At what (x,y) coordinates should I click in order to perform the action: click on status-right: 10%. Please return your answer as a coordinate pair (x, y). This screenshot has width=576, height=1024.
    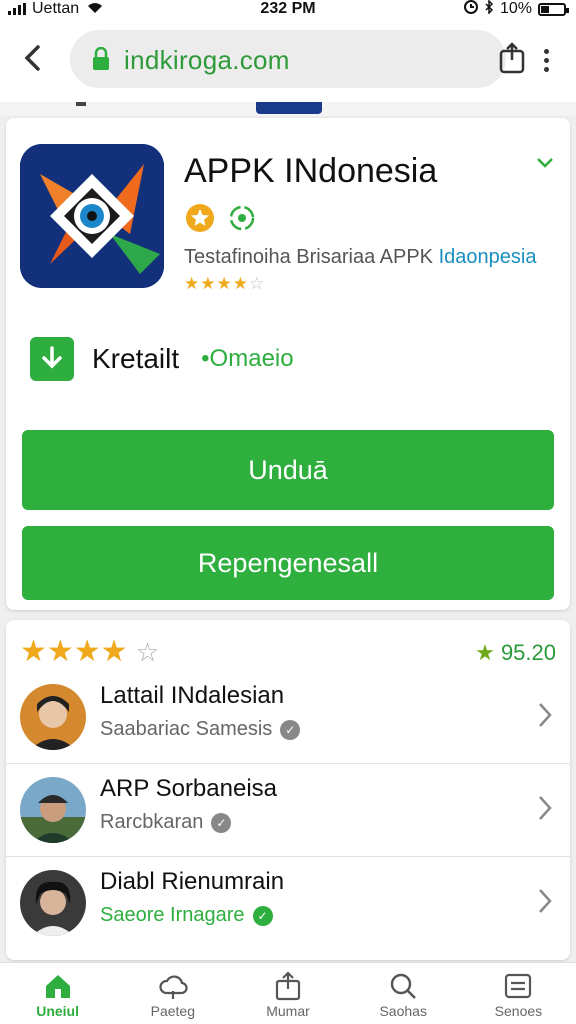
    Looking at the image, I should click on (516, 9).